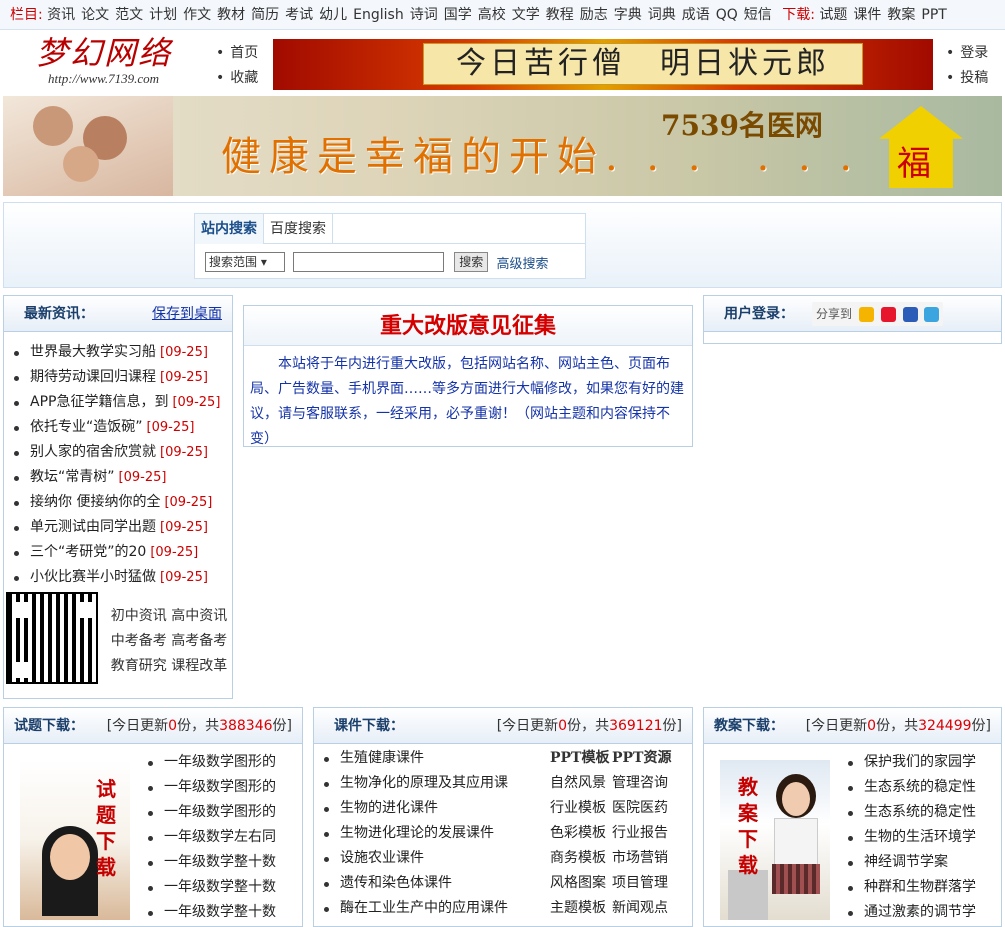 Image resolution: width=1005 pixels, height=927 pixels. Describe the element at coordinates (727, 15) in the screenshot. I see `nav-column-link: QQ` at that location.